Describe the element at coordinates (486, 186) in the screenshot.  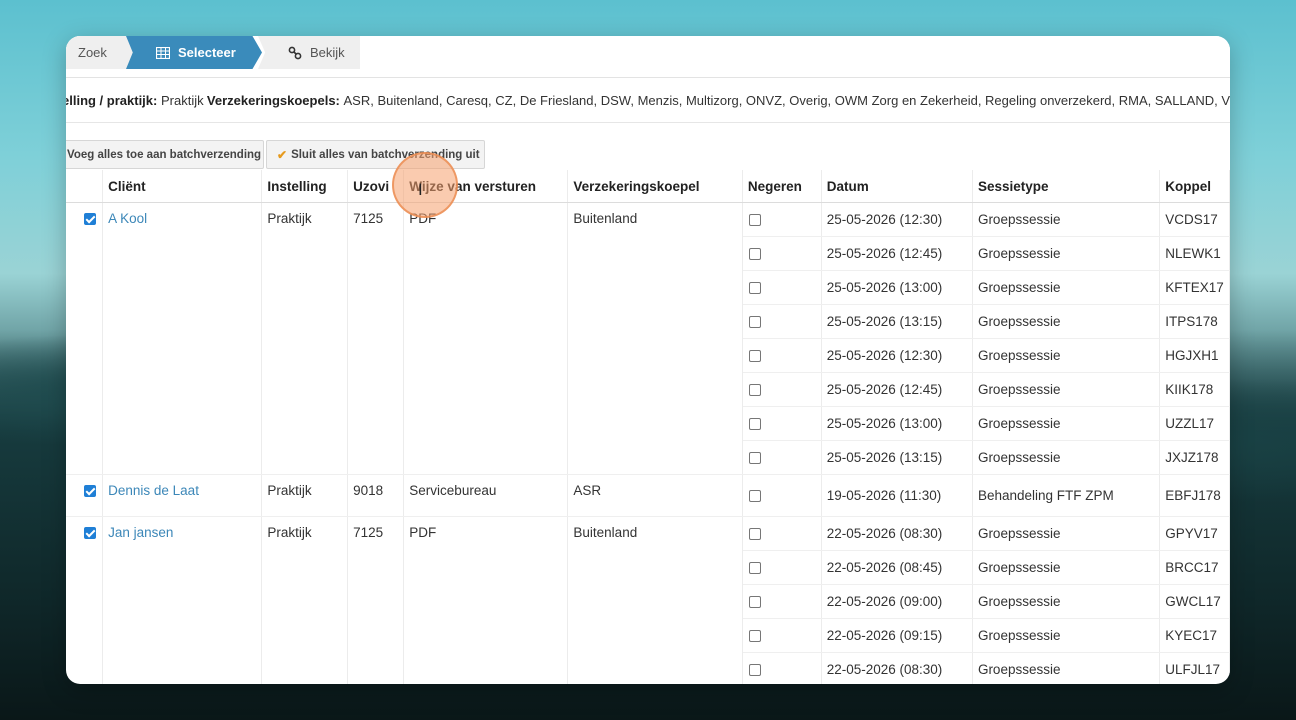
I see `column-header: Wijze van versturen` at that location.